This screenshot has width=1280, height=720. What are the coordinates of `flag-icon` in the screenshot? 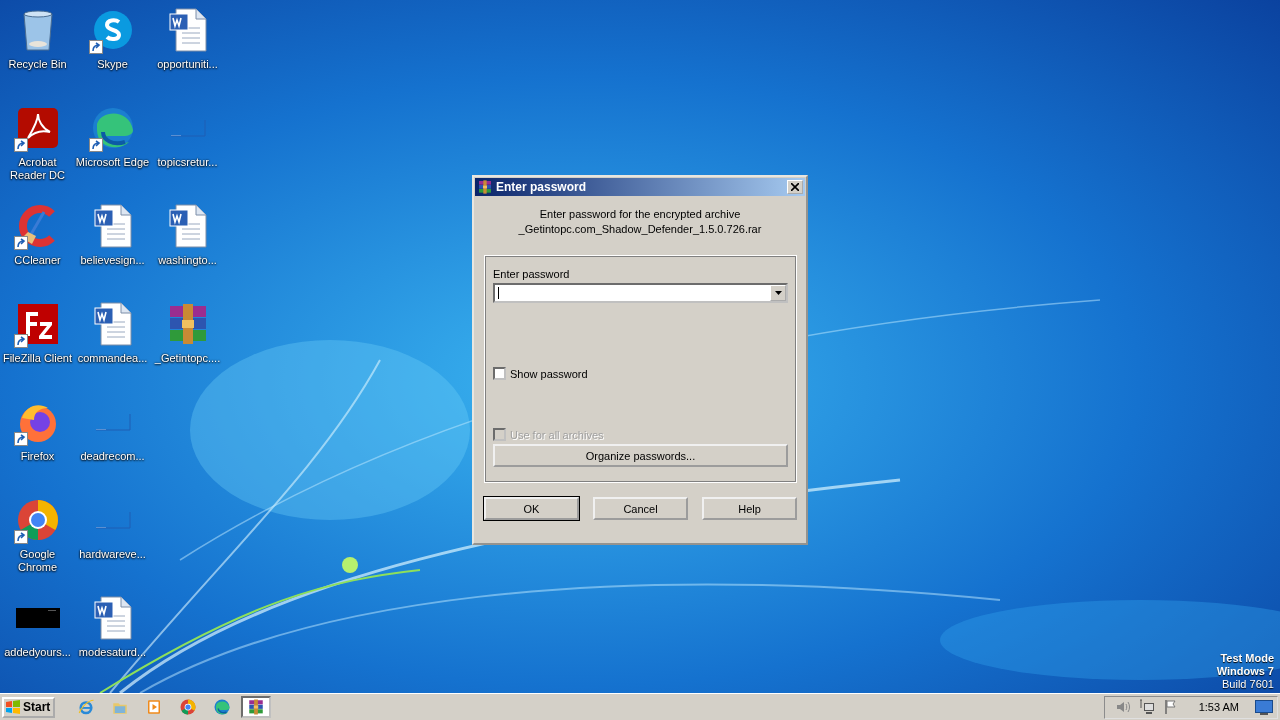 It's located at (1170, 707).